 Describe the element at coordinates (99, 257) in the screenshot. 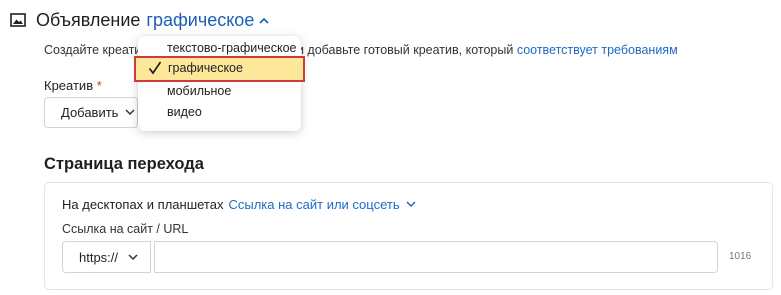

I see `protocol-value: https://` at that location.